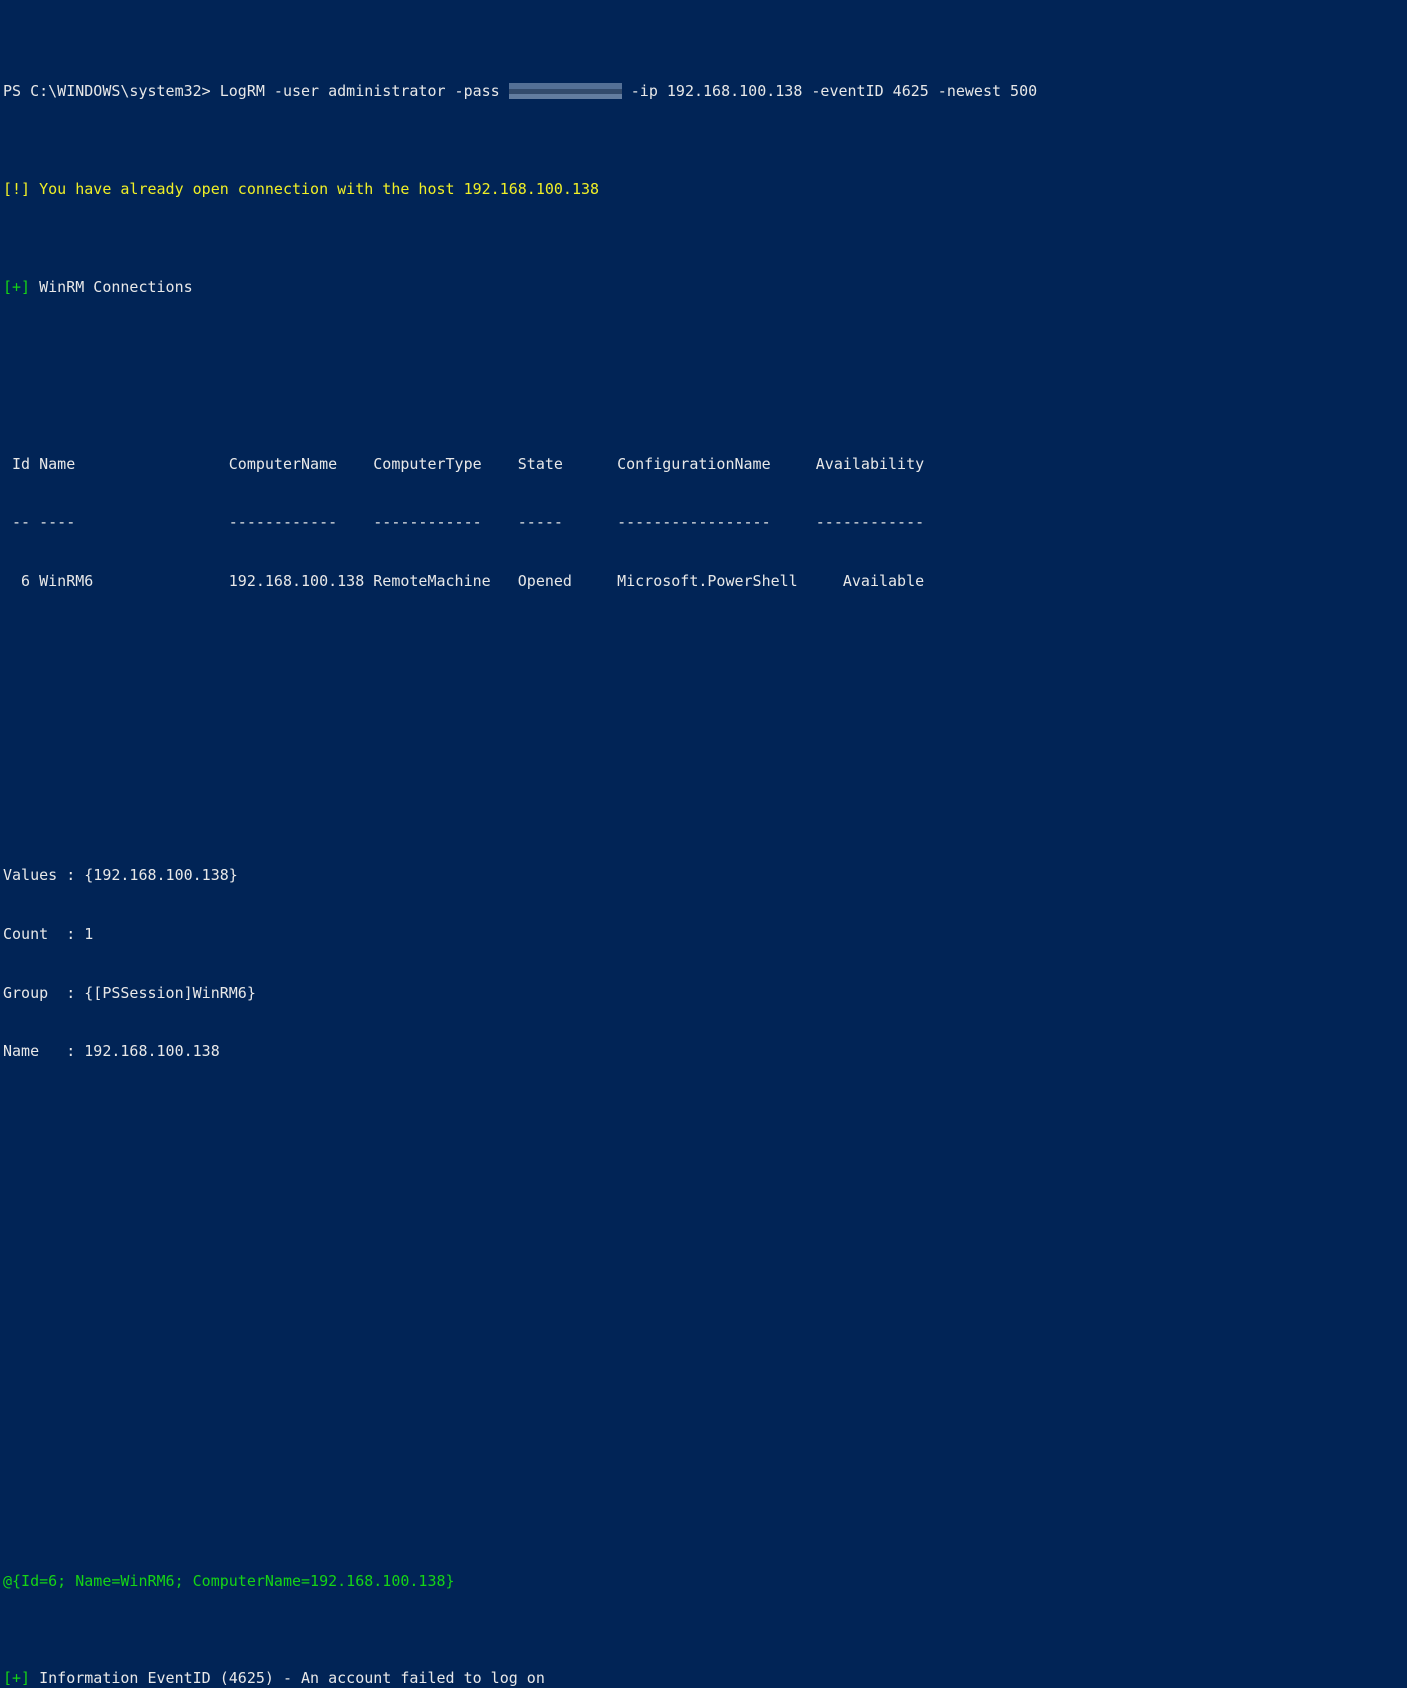 This screenshot has width=1407, height=1688. What do you see at coordinates (111, 287) in the screenshot?
I see `winrm-message: WinRM Connections` at bounding box center [111, 287].